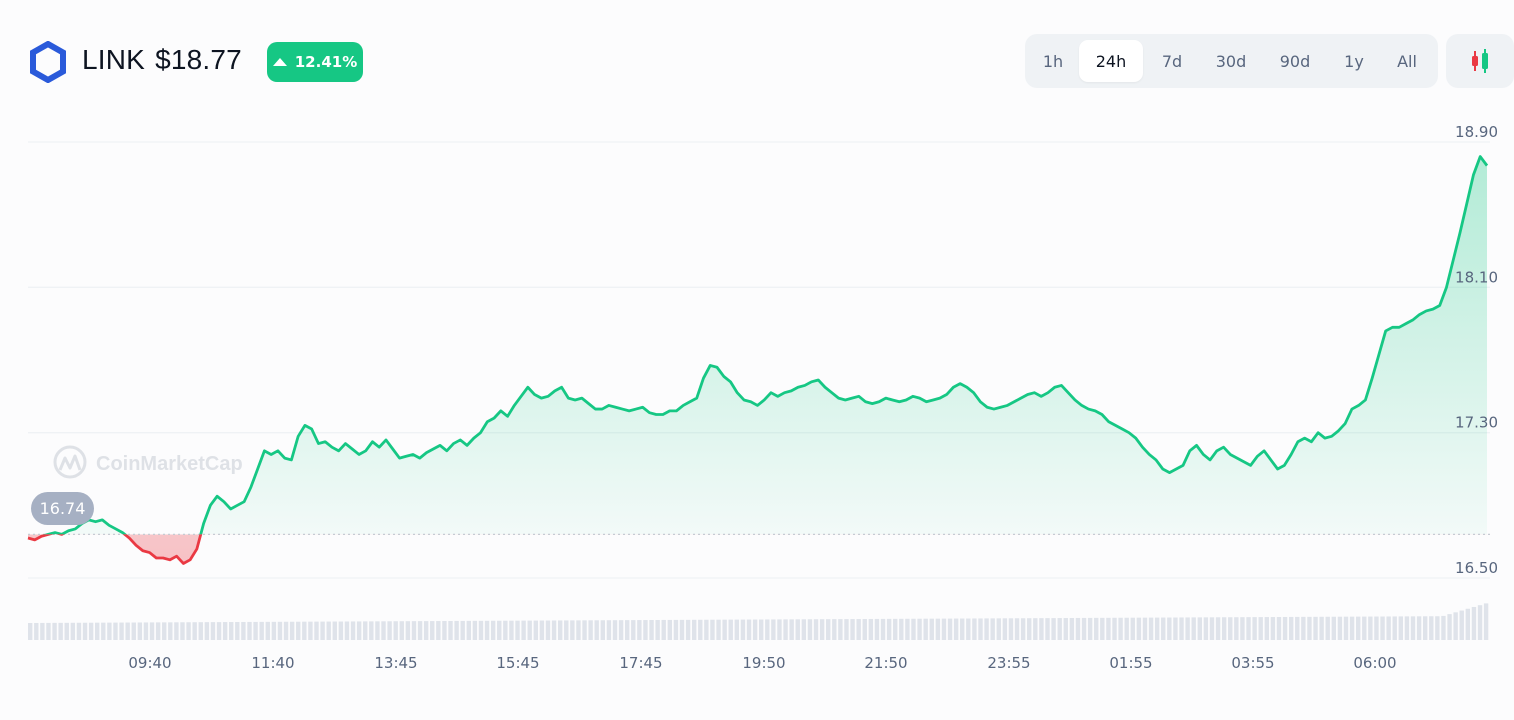 This screenshot has width=1514, height=720. Describe the element at coordinates (1407, 61) in the screenshot. I see `tab-all: All` at that location.